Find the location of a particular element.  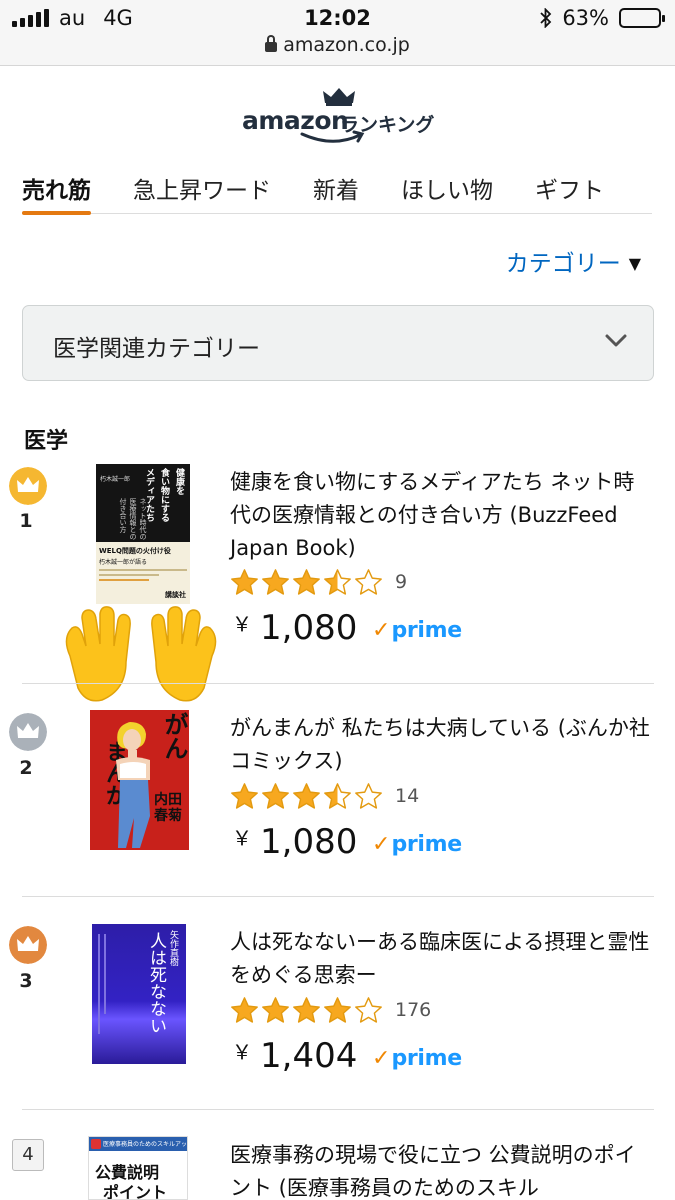

review-count: 9 is located at coordinates (401, 582).